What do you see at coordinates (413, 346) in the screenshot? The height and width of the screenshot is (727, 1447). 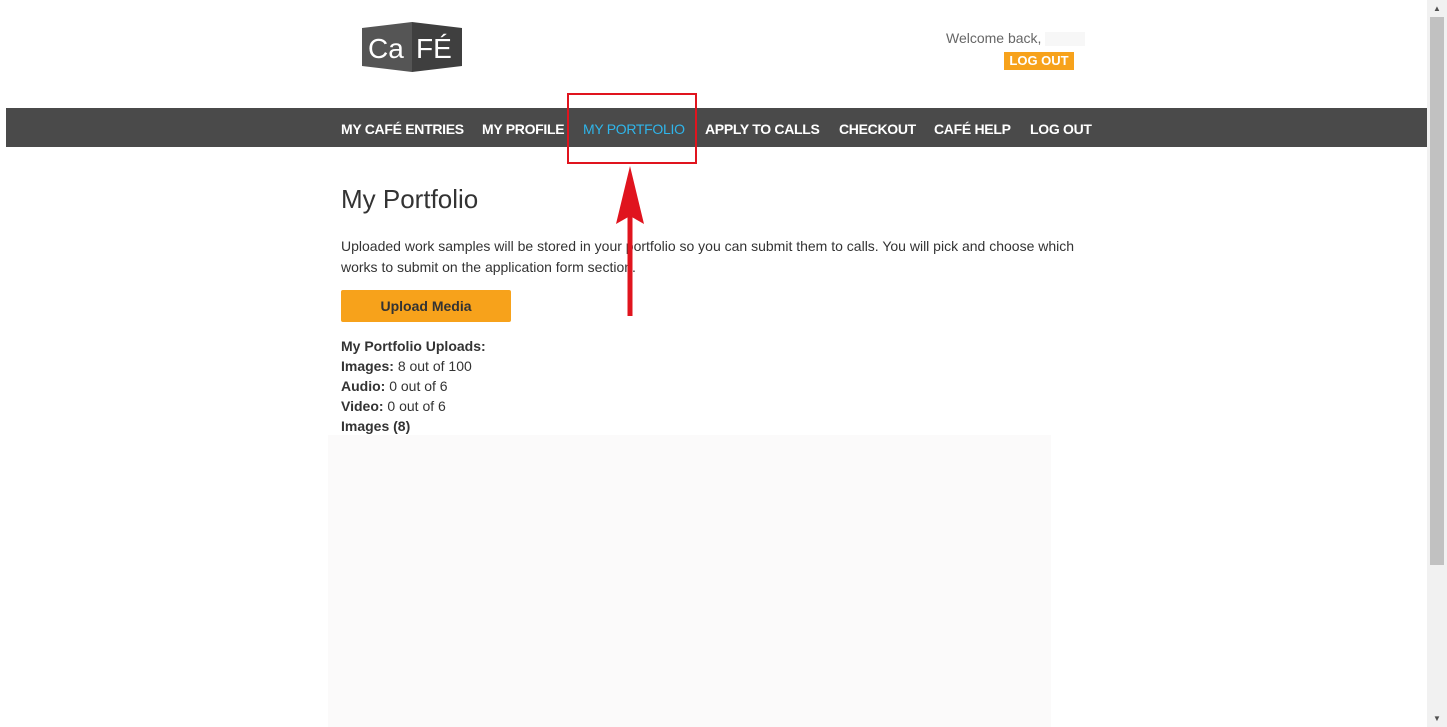 I see `uploads-heading: My Portfolio Uploads:` at bounding box center [413, 346].